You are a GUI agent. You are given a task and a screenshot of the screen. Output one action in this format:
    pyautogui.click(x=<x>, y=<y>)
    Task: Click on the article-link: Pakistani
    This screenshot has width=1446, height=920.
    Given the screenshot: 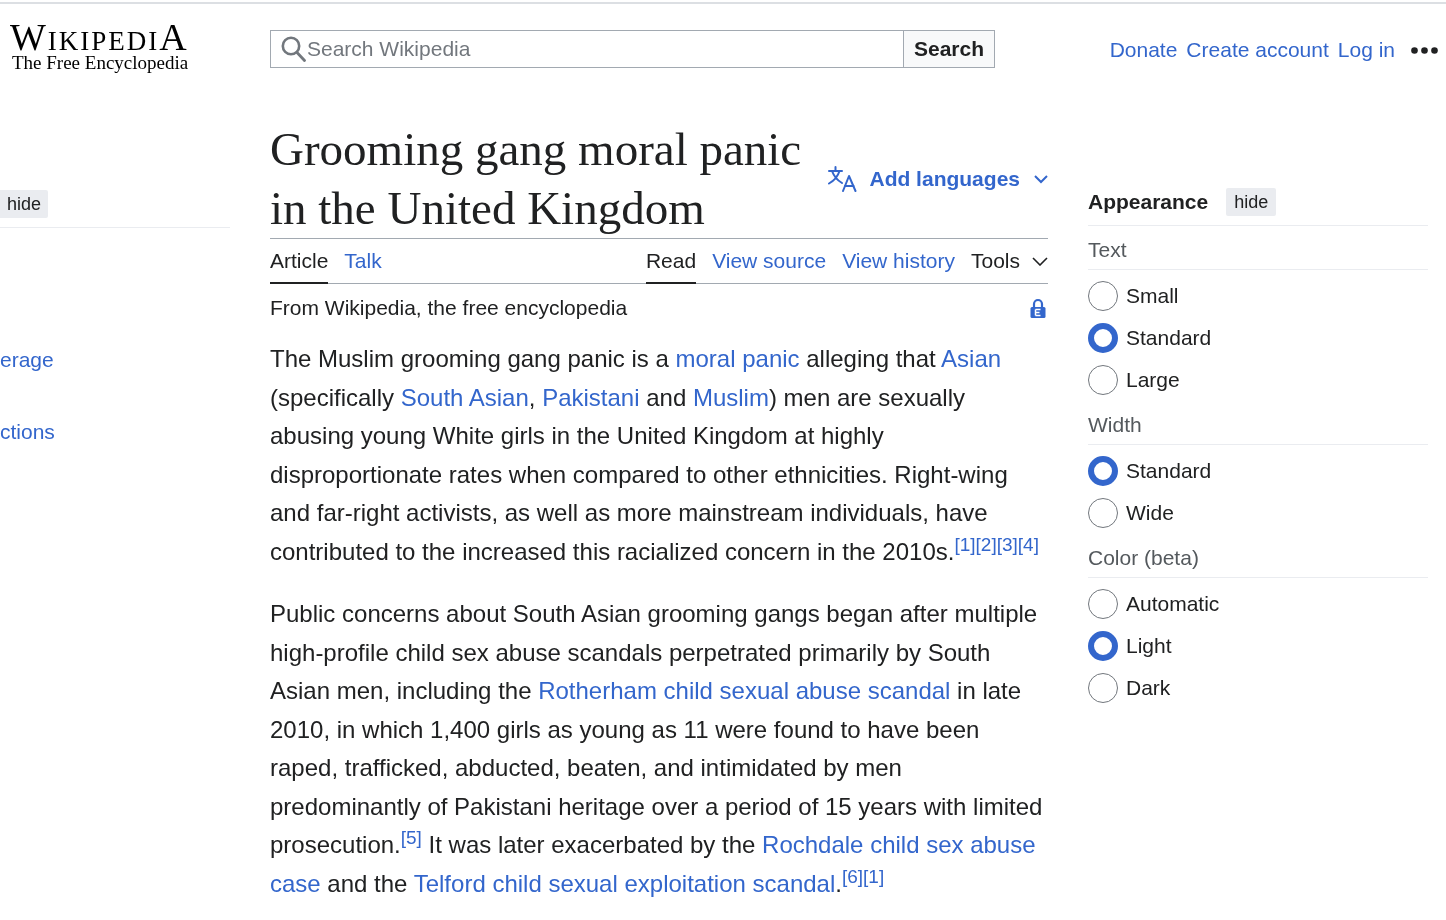 What is the action you would take?
    pyautogui.click(x=591, y=397)
    